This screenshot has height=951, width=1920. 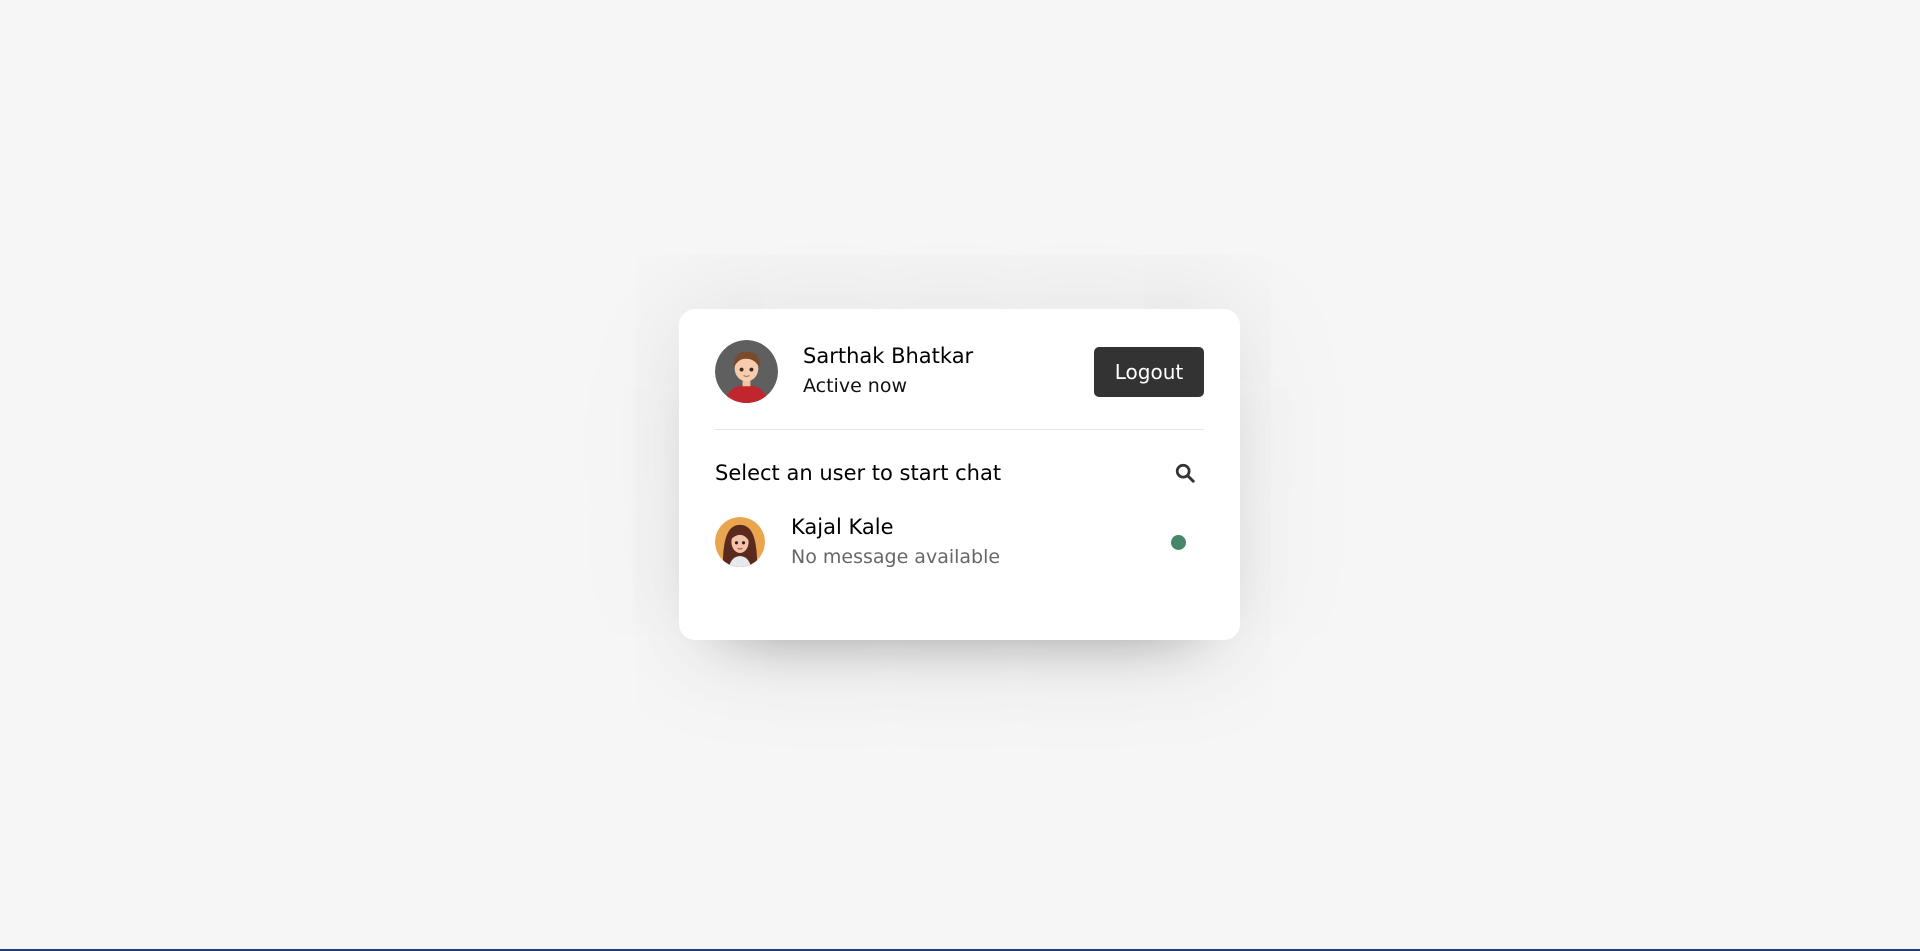 I want to click on user-name: Kajal Kale, so click(x=842, y=527).